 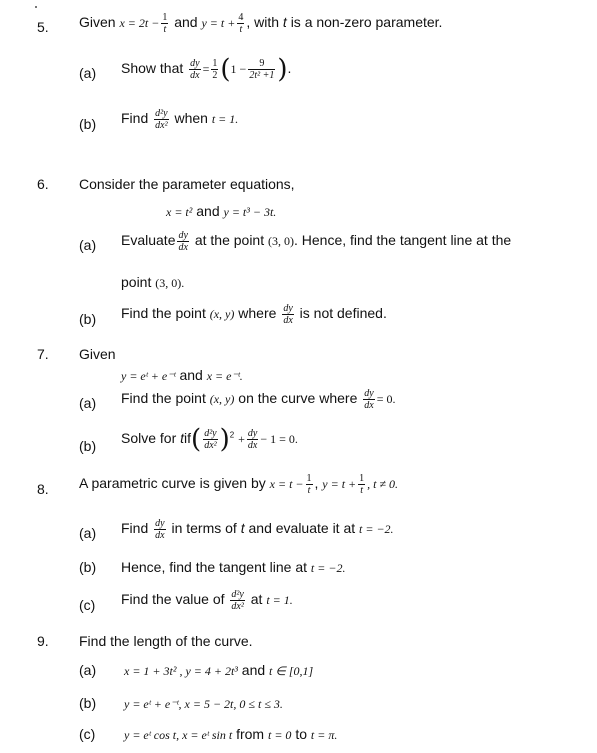 What do you see at coordinates (43, 489) in the screenshot?
I see `question-number: 8.` at bounding box center [43, 489].